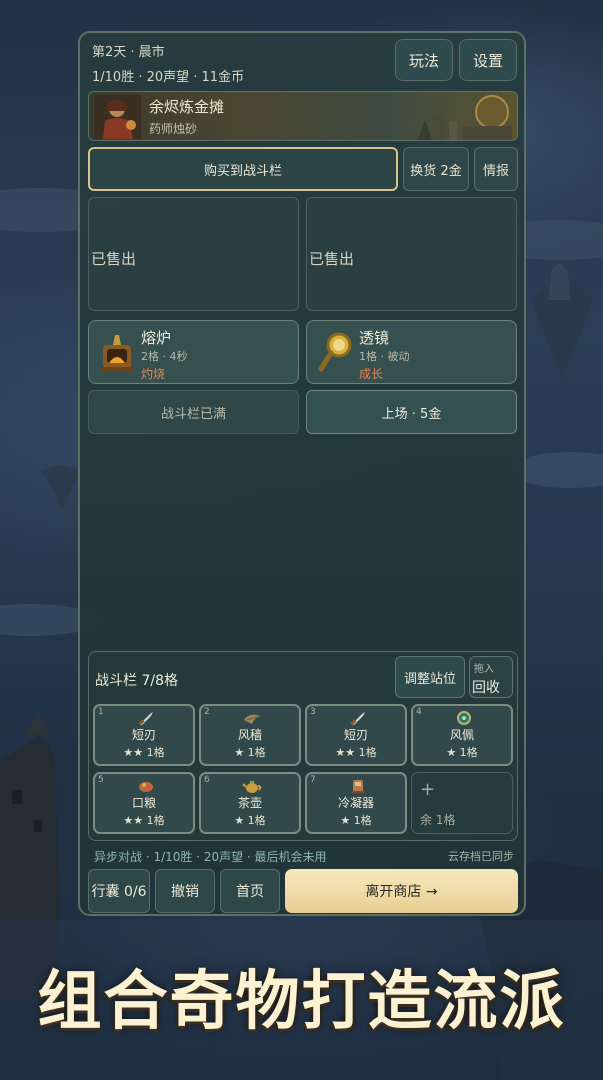 The width and height of the screenshot is (603, 1080). What do you see at coordinates (424, 60) in the screenshot?
I see `rules-button: 玩法` at bounding box center [424, 60].